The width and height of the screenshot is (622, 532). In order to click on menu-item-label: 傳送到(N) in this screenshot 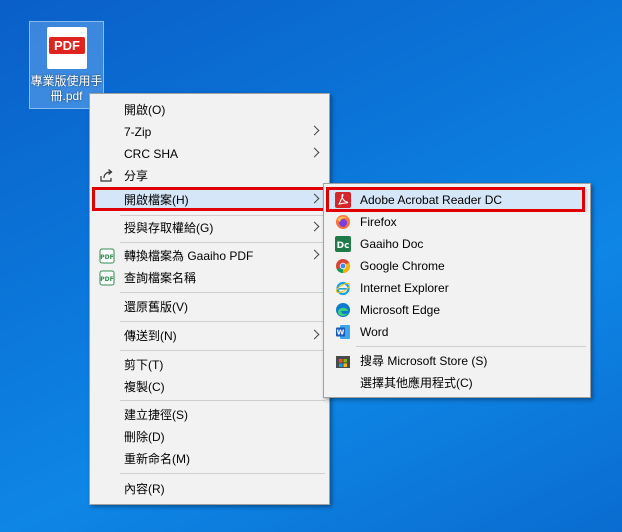, I will do `click(150, 336)`.